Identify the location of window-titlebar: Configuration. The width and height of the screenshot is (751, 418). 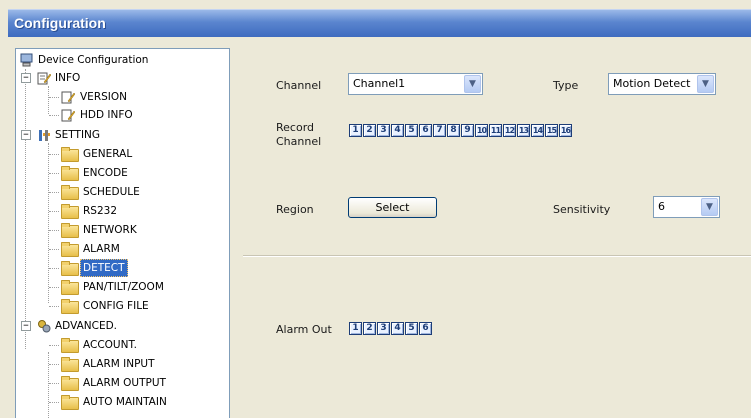
(379, 23).